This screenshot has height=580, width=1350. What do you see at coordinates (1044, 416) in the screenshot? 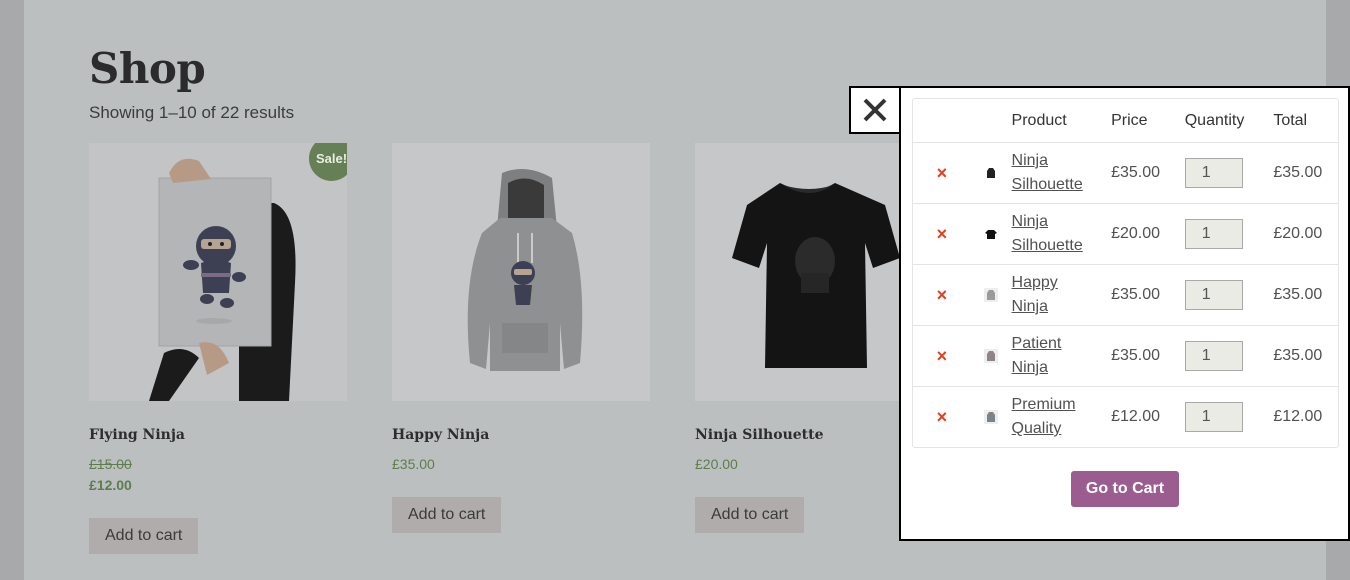
I see `cart-item-link: Premium Quality` at bounding box center [1044, 416].